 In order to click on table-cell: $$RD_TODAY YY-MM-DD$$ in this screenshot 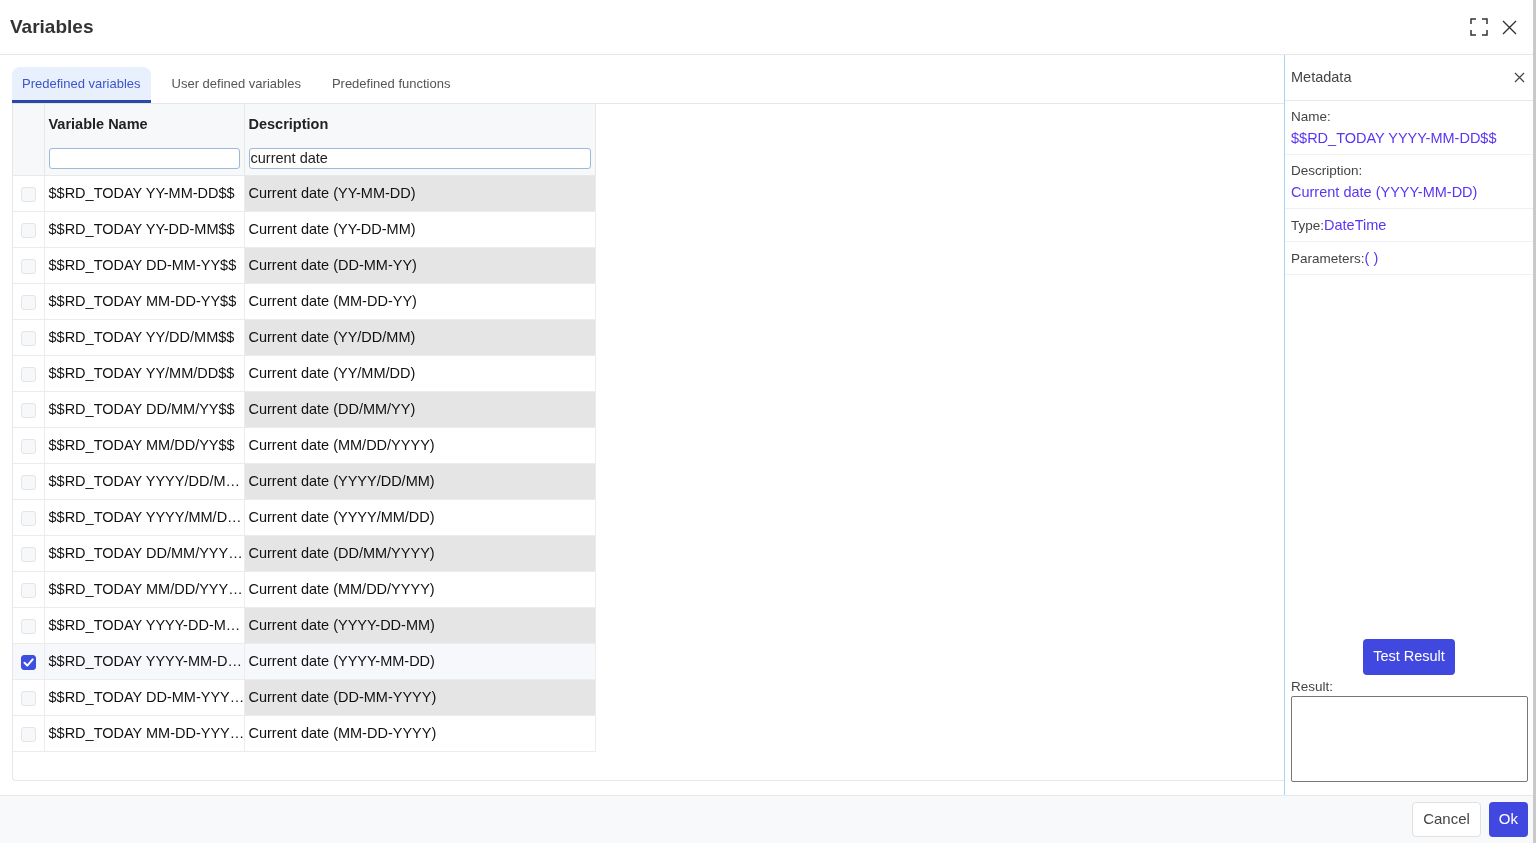, I will do `click(144, 193)`.